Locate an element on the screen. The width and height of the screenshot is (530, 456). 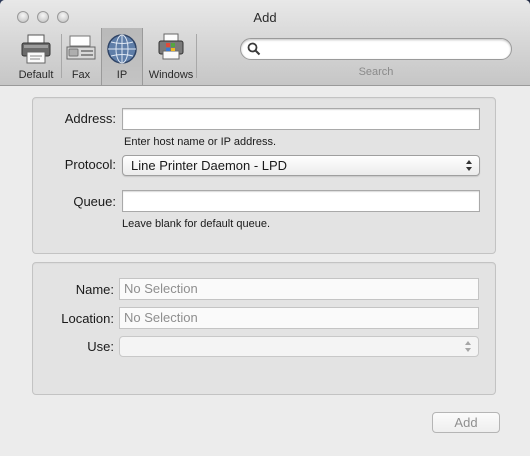
address-field is located at coordinates (301, 119).